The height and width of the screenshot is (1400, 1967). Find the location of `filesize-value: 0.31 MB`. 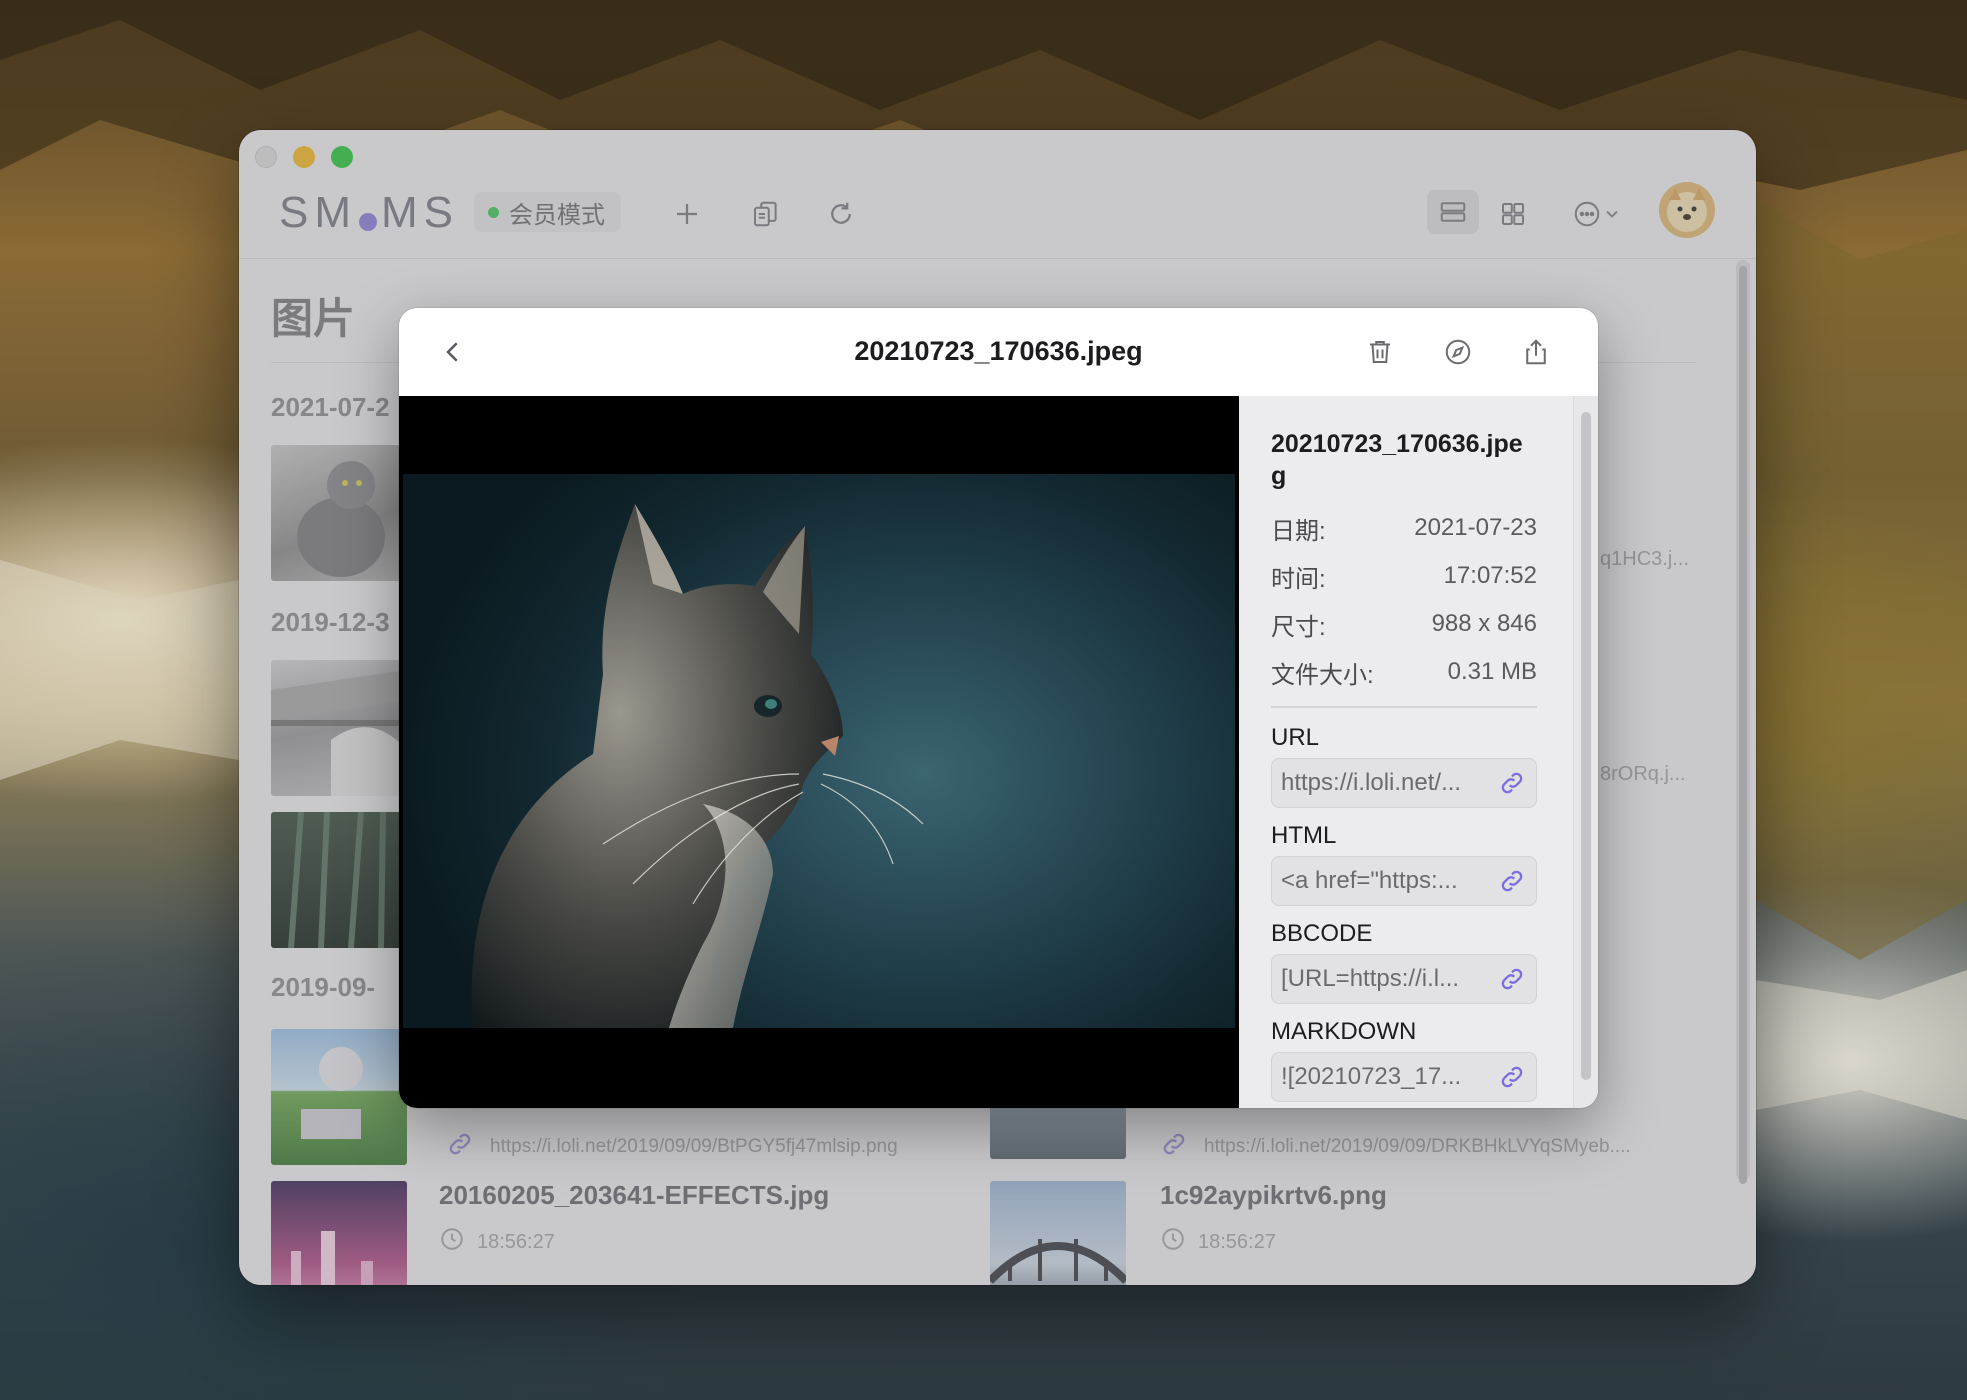

filesize-value: 0.31 MB is located at coordinates (1492, 671).